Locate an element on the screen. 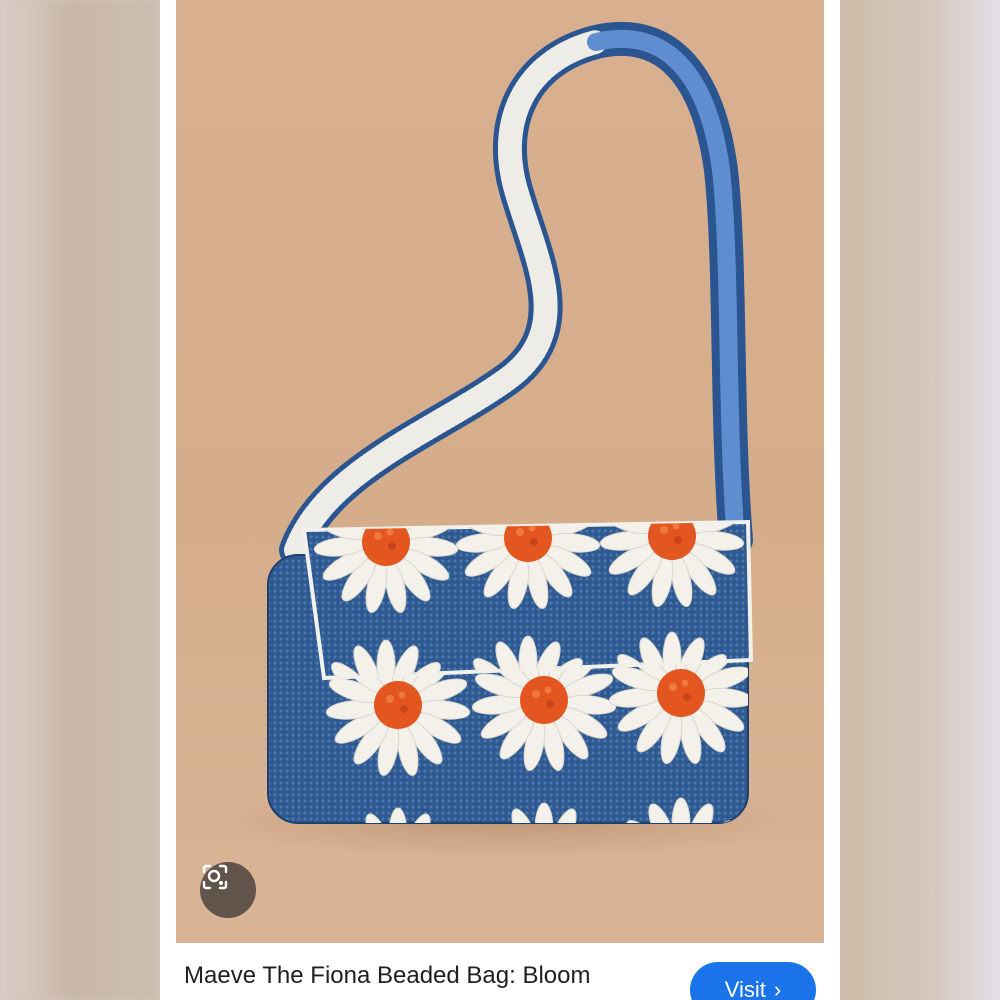 This screenshot has height=1000, width=1000. result-title: Maeve The Fiona Beaded Bag: Bloom is located at coordinates (414, 980).